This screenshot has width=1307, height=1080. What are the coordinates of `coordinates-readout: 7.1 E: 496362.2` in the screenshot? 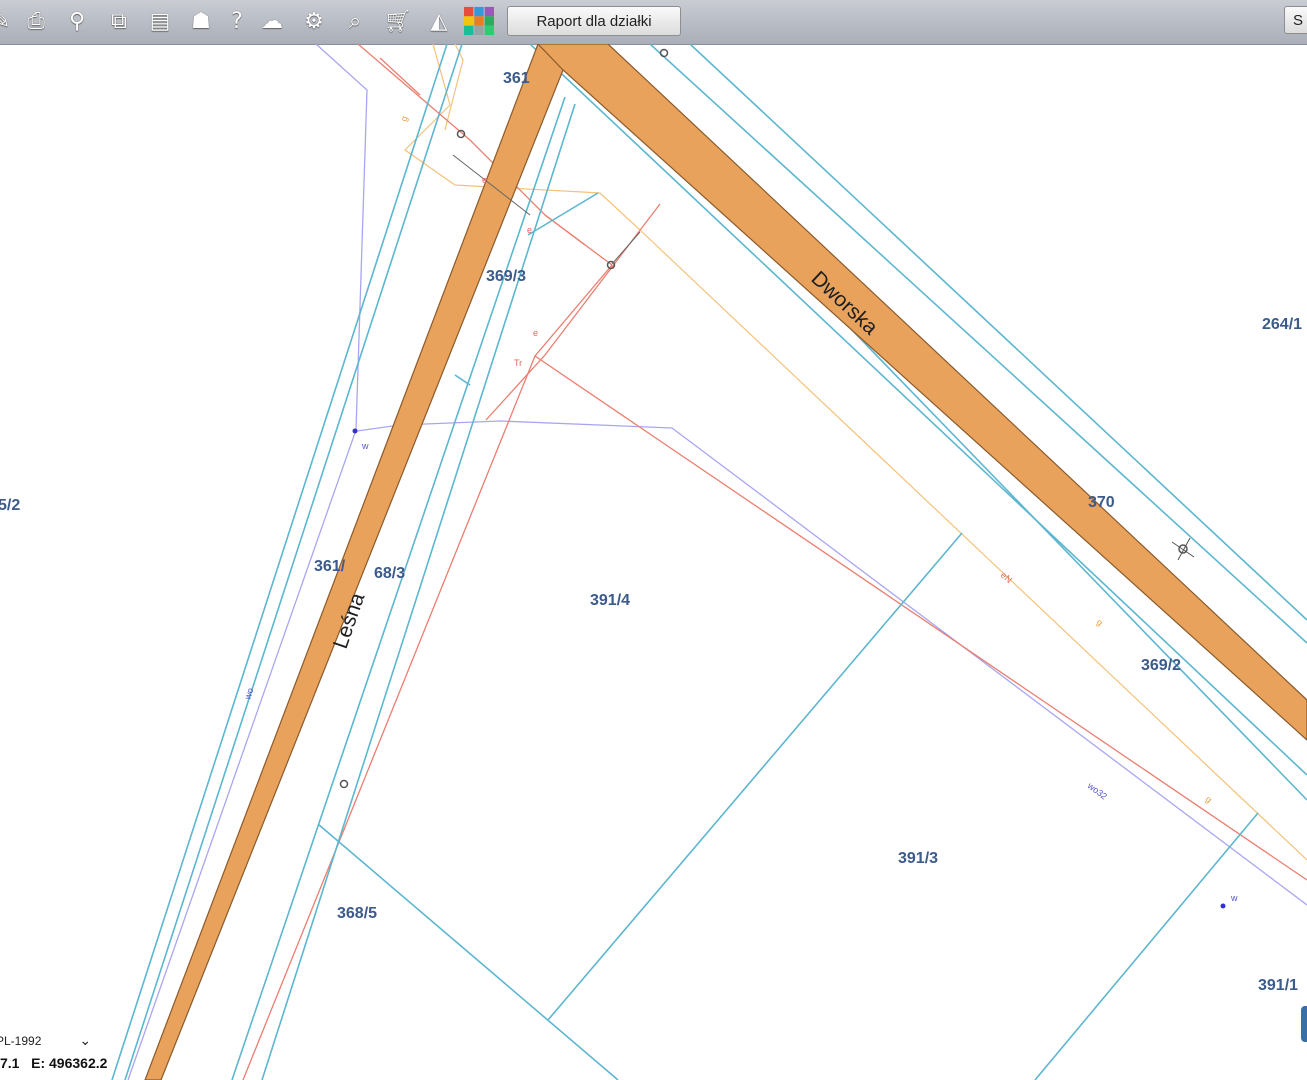 It's located at (54, 1063).